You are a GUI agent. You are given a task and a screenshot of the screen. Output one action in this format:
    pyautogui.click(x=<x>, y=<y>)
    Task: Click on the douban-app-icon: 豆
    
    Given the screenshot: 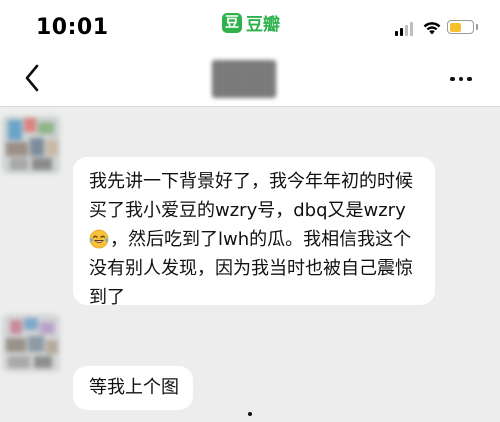 What is the action you would take?
    pyautogui.click(x=232, y=22)
    